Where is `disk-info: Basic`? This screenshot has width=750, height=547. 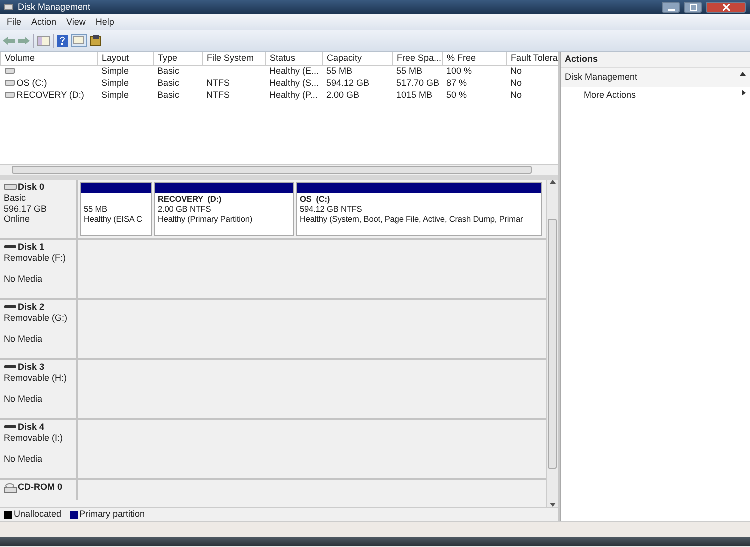
disk-info: Basic is located at coordinates (16, 198).